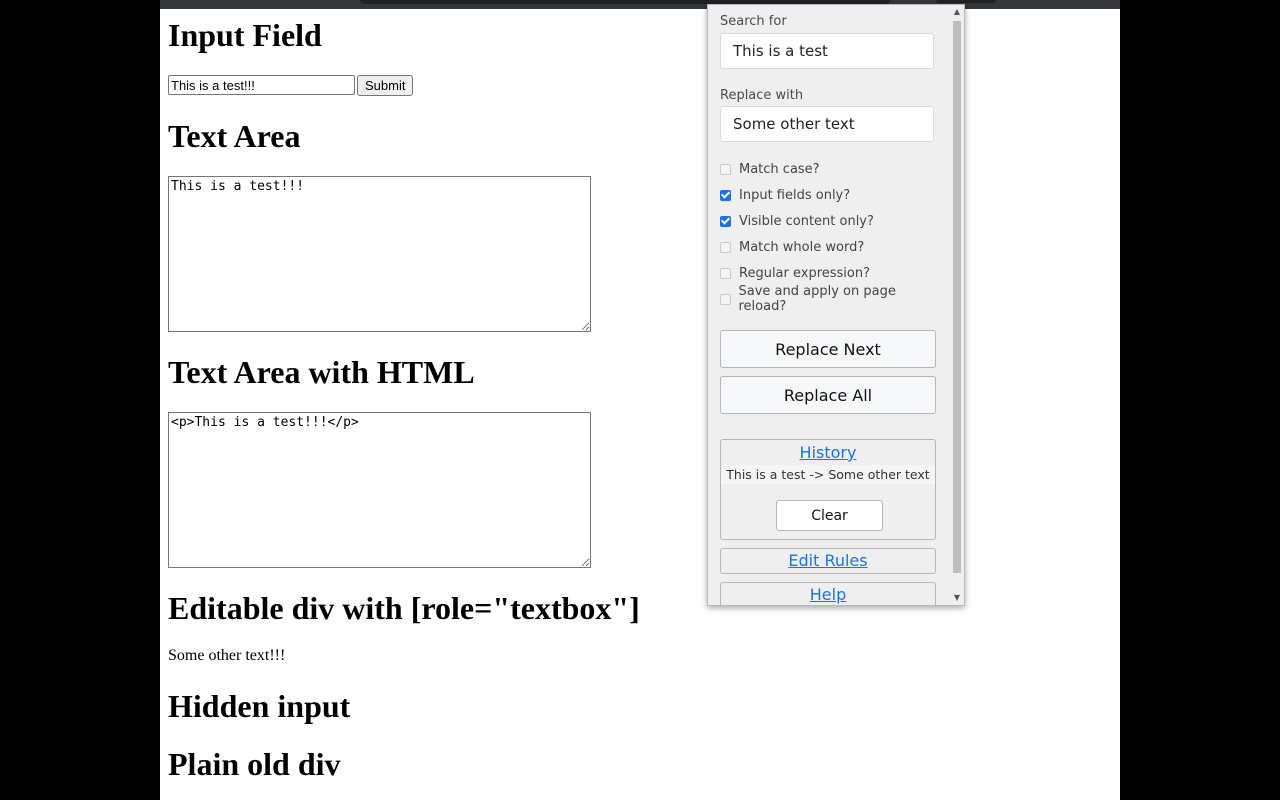  I want to click on clear-history-button: Clear, so click(829, 515).